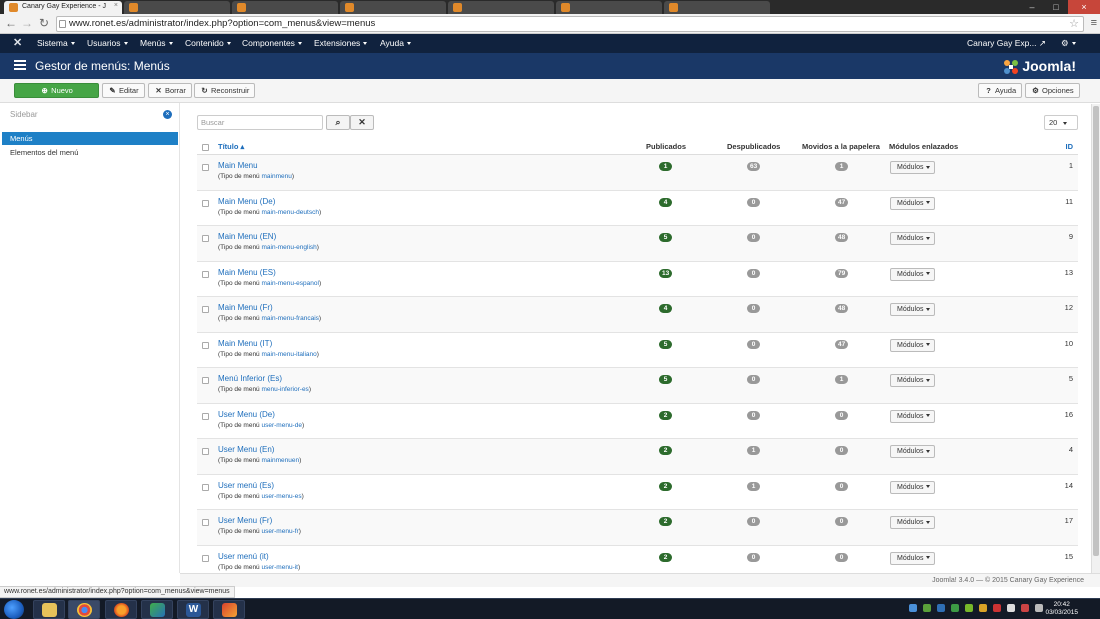 This screenshot has width=1100, height=619. Describe the element at coordinates (90, 152) in the screenshot. I see `sidebar-item-menu-items: Elementos del menú` at that location.